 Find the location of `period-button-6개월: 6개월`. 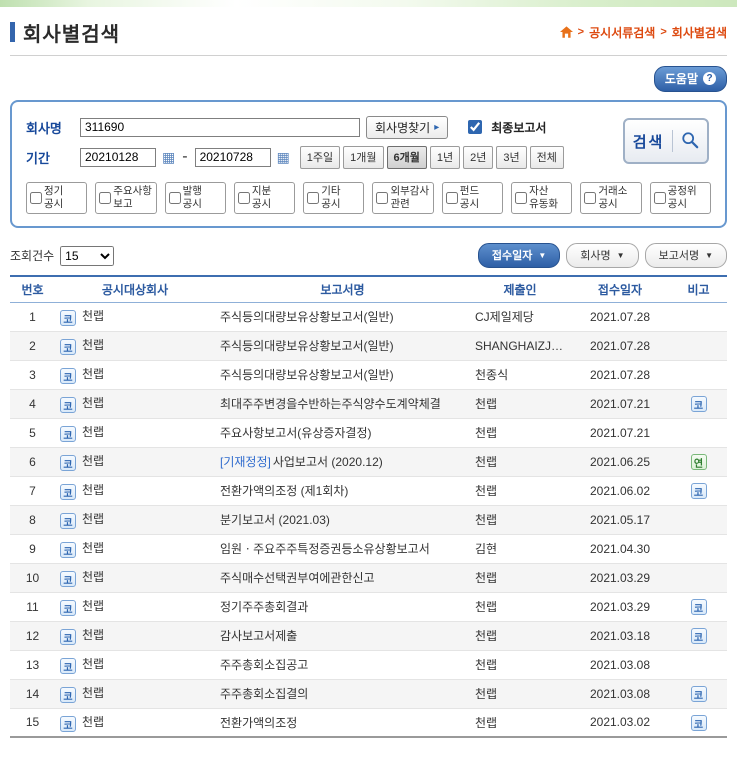

period-button-6개월: 6개월 is located at coordinates (406, 157).